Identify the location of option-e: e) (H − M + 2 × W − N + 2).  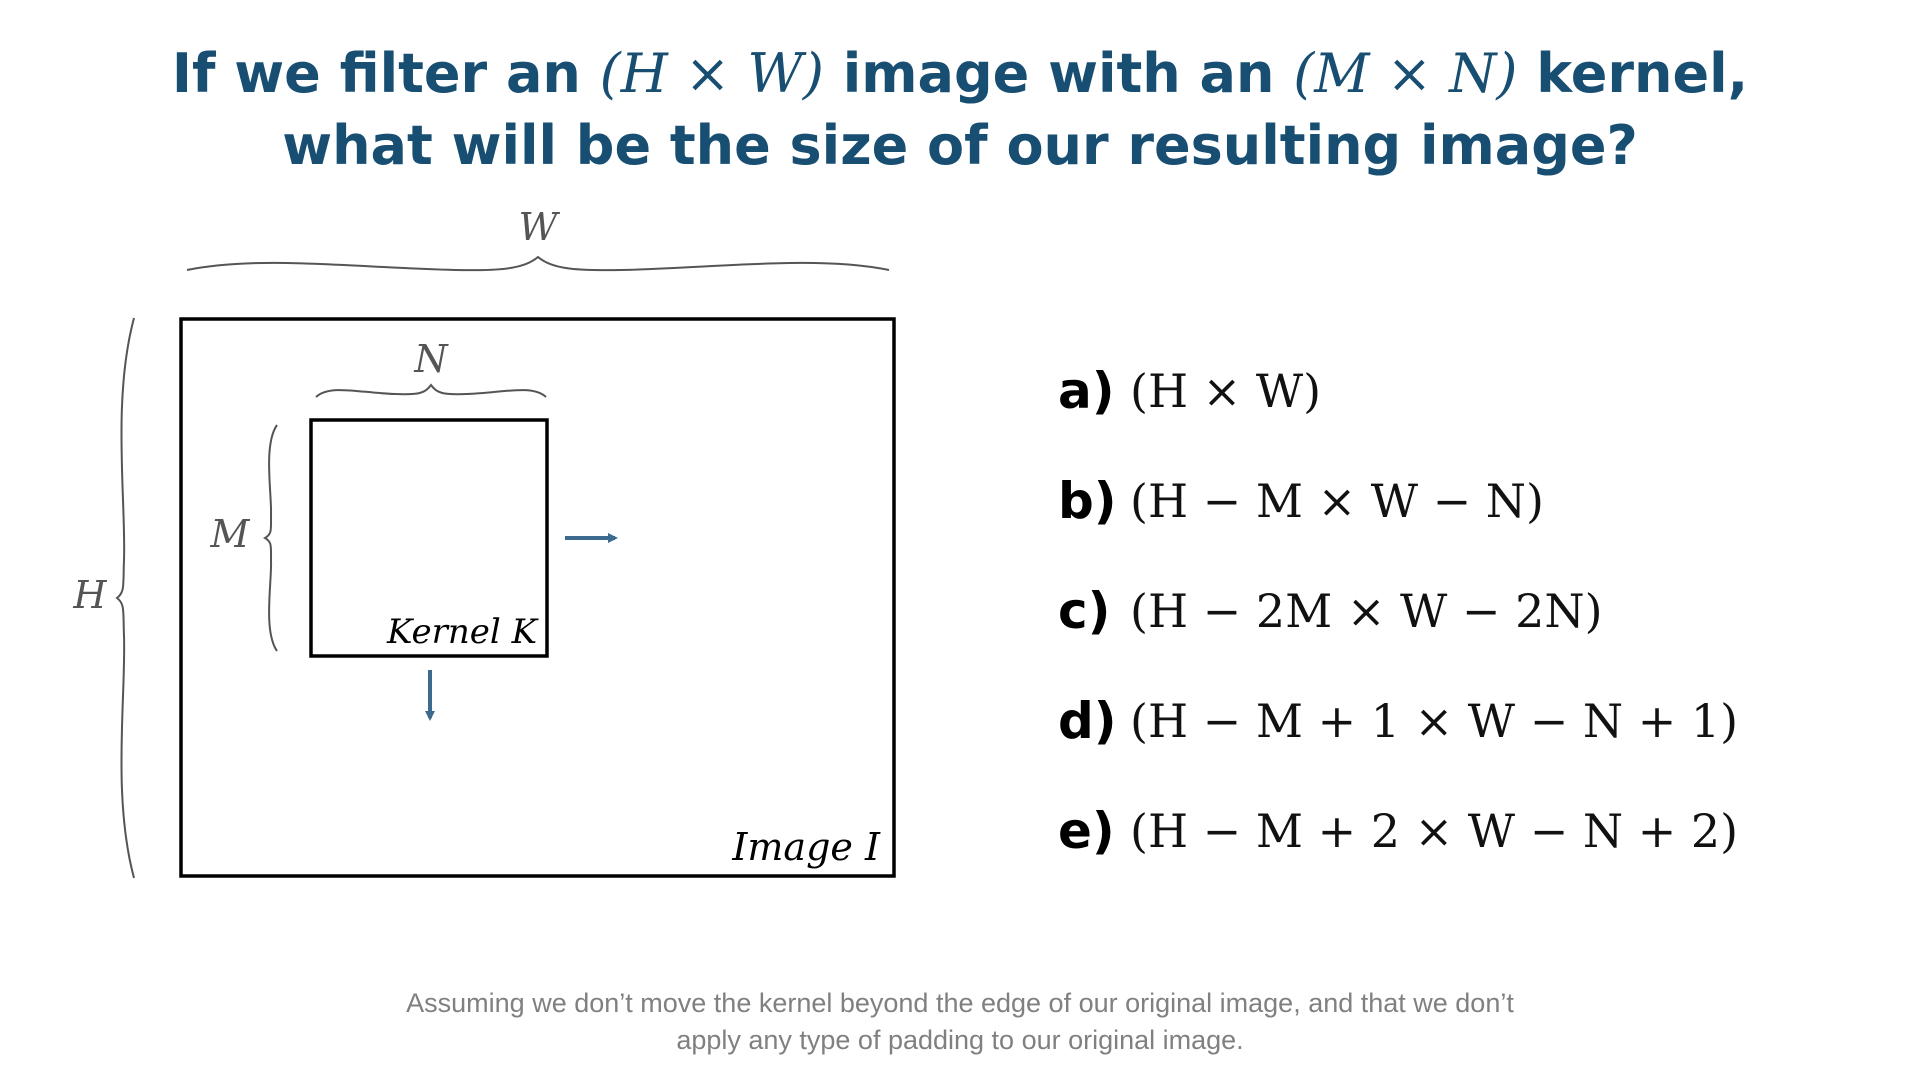
(1448, 831).